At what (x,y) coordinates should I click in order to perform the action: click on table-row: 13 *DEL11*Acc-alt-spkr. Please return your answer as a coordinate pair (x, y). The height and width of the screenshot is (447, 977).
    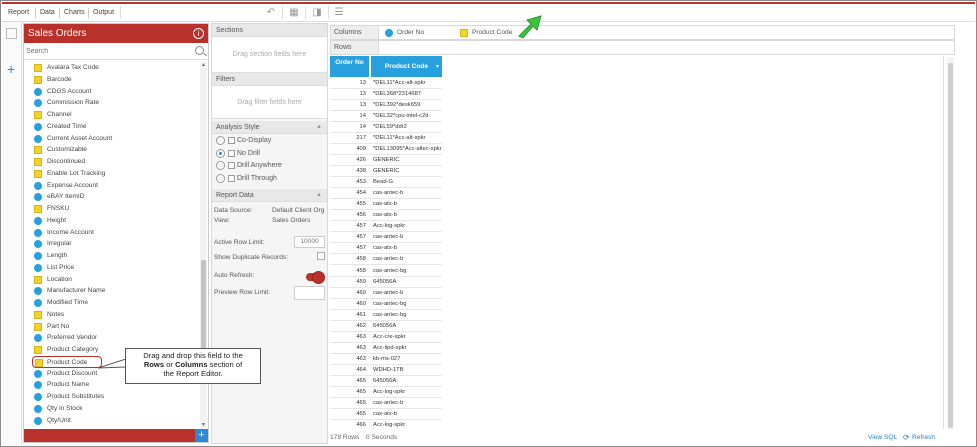
    Looking at the image, I should click on (386, 83).